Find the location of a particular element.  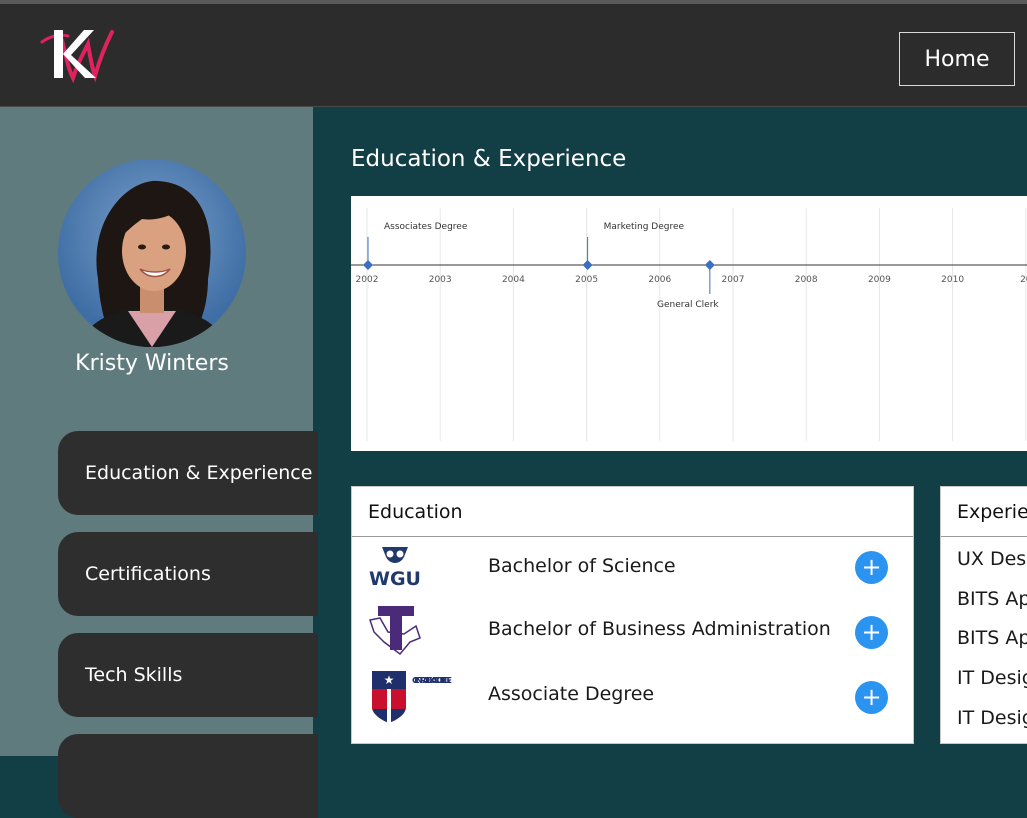

central-texas-college-logo-icon: ★ CENTRAL TEXAS COLLEGE is located at coordinates (408, 696).